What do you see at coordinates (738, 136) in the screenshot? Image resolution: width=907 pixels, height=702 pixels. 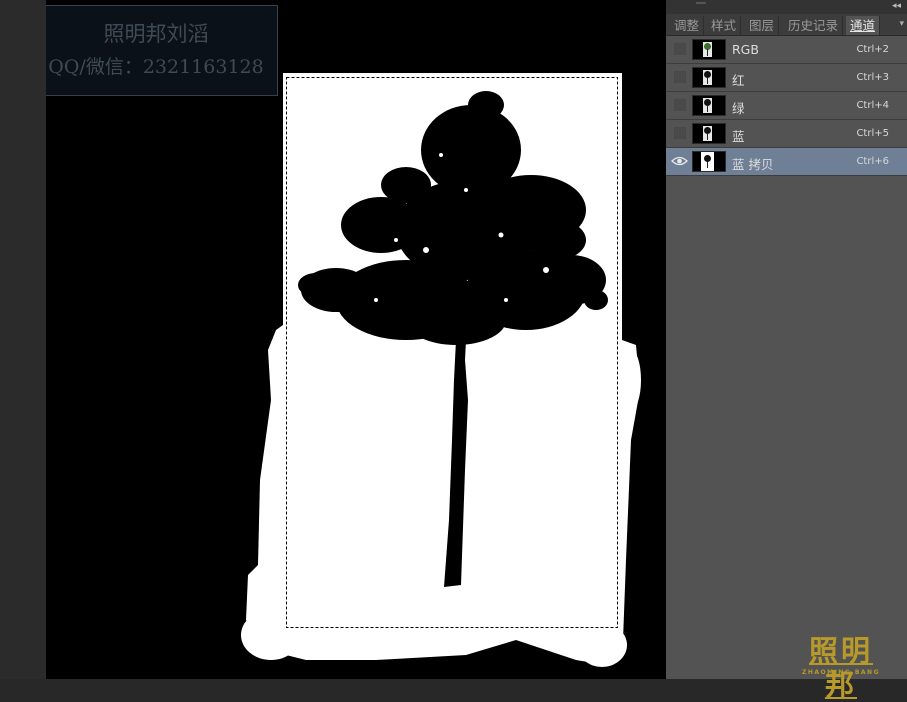 I see `channel-name: 蓝` at bounding box center [738, 136].